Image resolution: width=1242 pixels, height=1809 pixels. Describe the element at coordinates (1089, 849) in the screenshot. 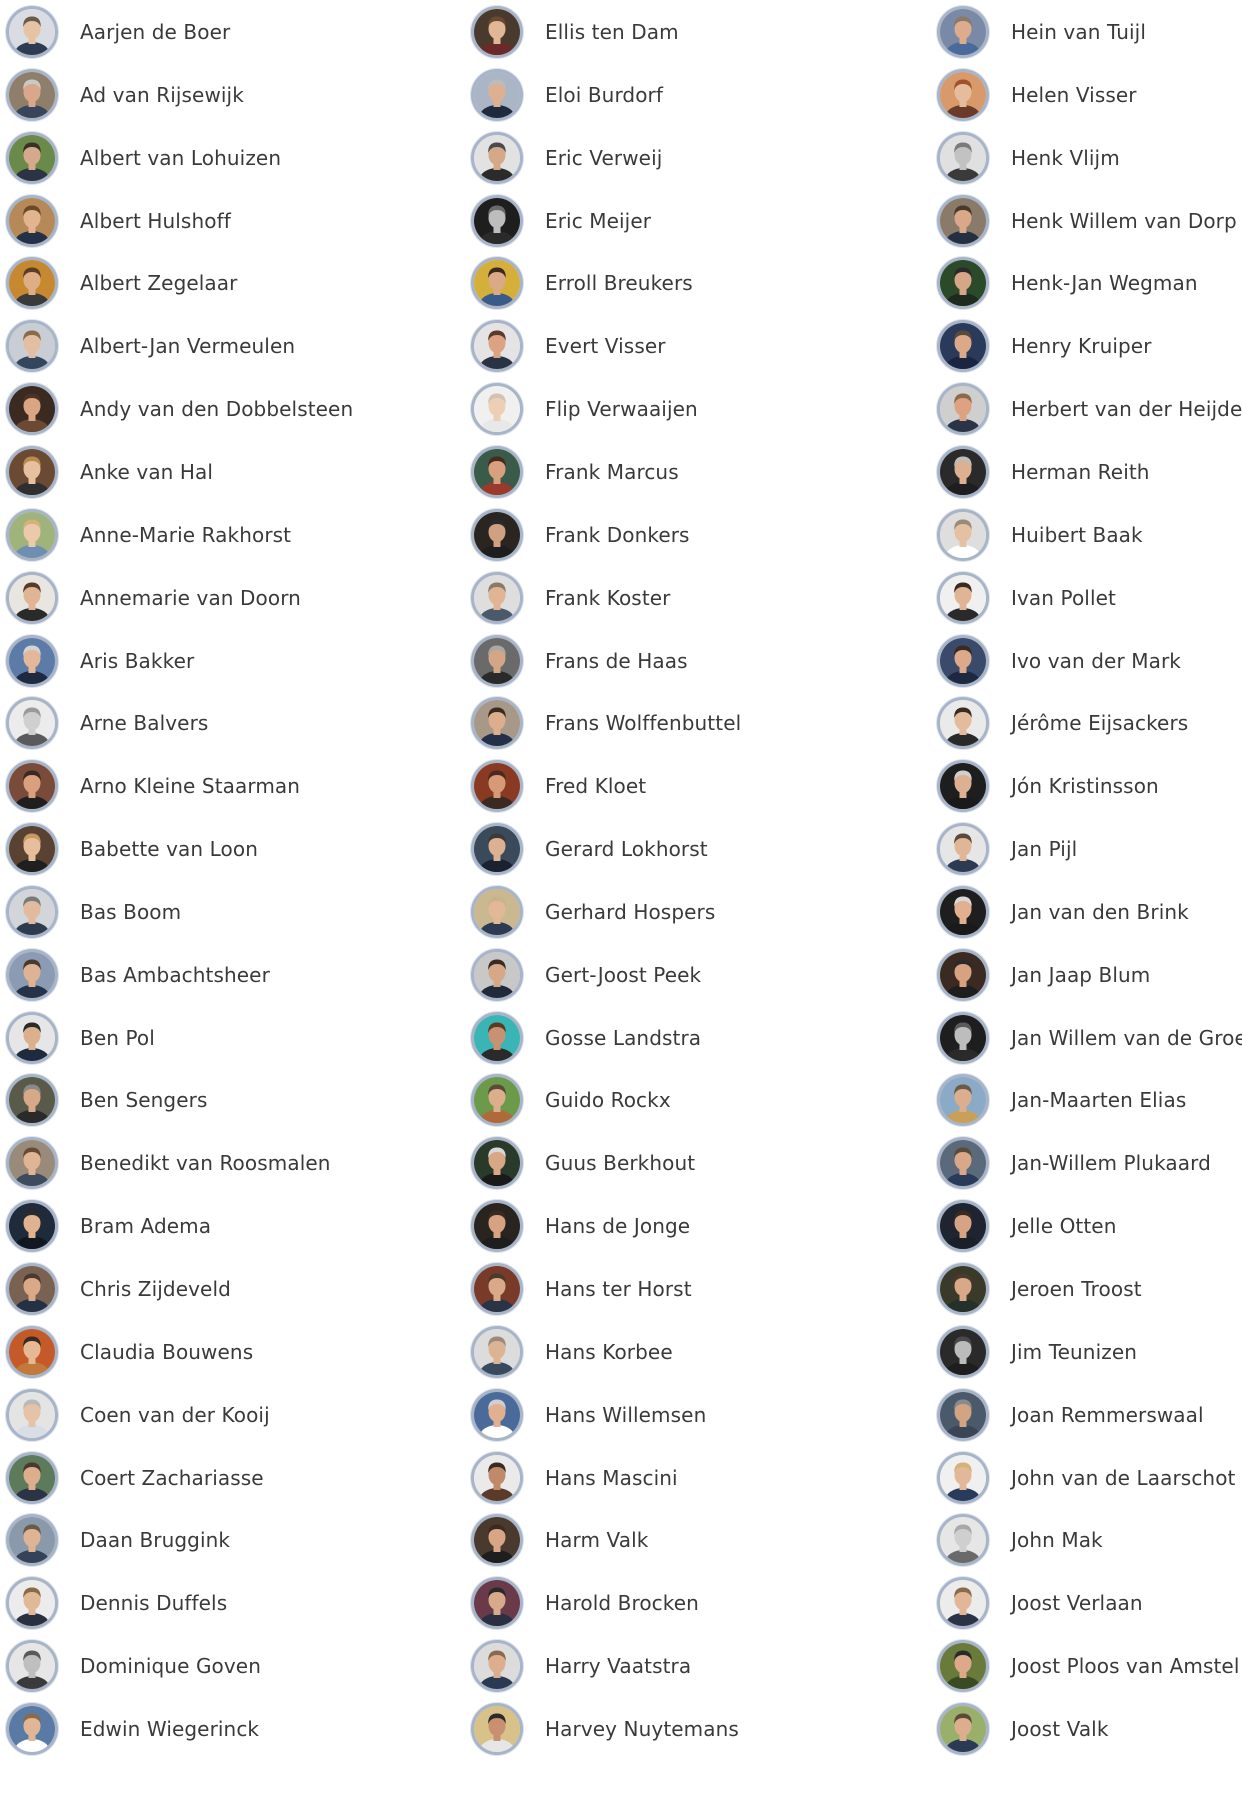

I see `person-link: Jan Pijl` at that location.